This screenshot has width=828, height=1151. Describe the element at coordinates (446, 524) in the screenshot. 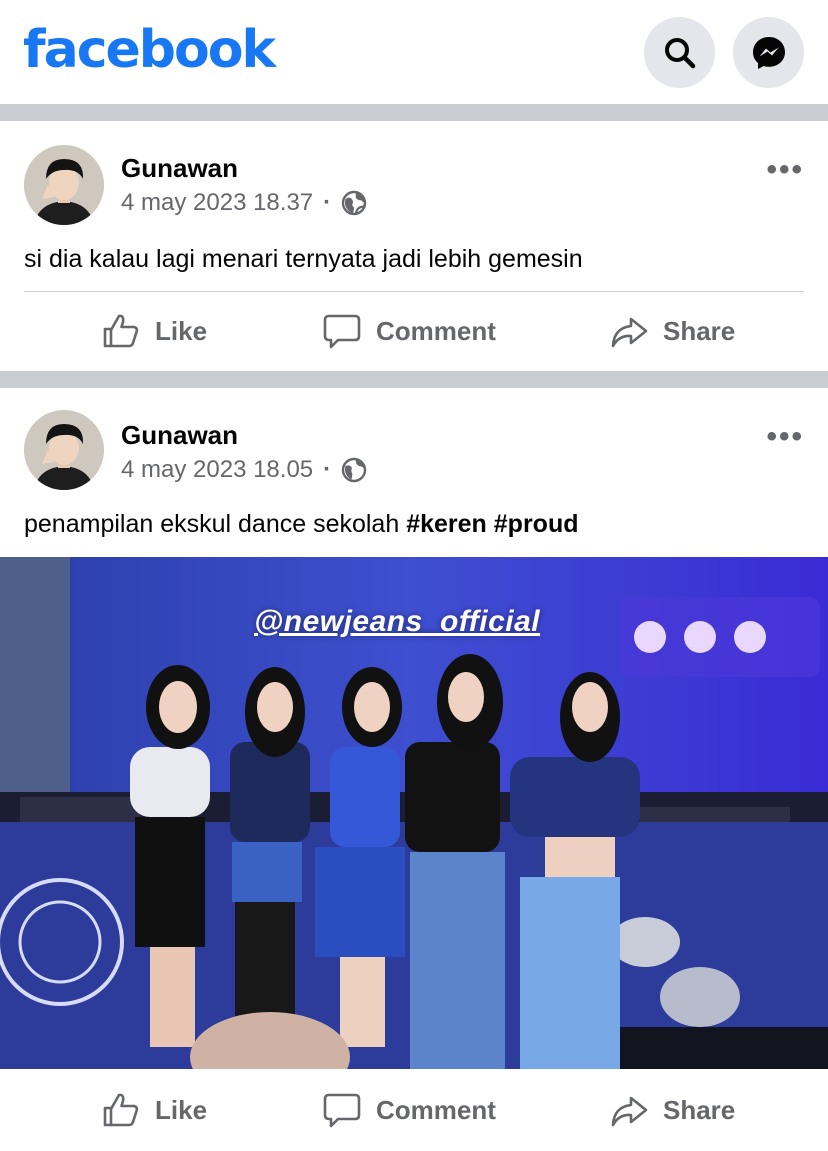

I see `hashtag-link: #keren` at that location.